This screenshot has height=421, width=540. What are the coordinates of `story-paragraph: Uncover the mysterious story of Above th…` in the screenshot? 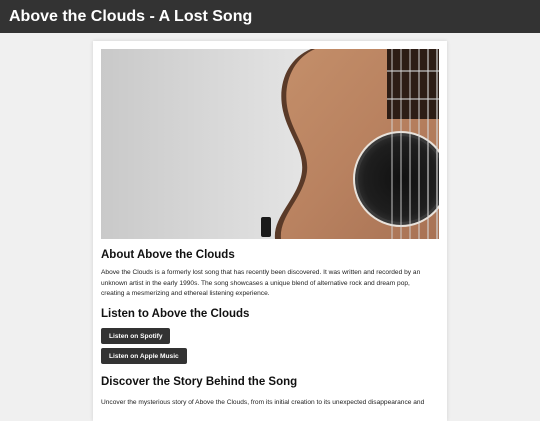 It's located at (269, 403).